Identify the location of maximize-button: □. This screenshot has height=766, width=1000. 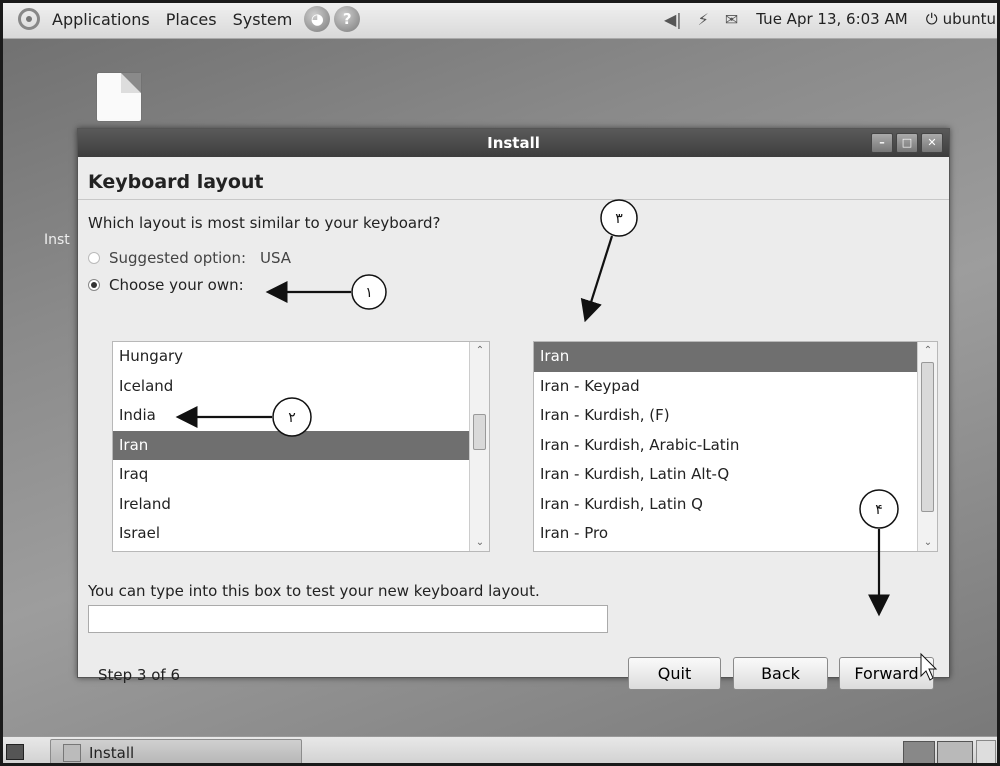
(907, 143).